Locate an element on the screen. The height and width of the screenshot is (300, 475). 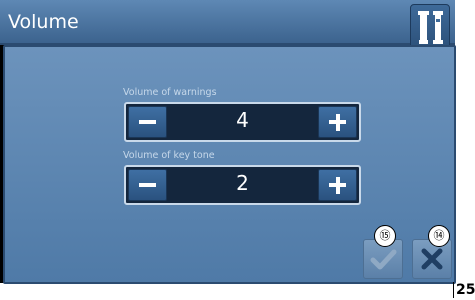
key-tone-volume-label: Volume of key tone is located at coordinates (169, 155).